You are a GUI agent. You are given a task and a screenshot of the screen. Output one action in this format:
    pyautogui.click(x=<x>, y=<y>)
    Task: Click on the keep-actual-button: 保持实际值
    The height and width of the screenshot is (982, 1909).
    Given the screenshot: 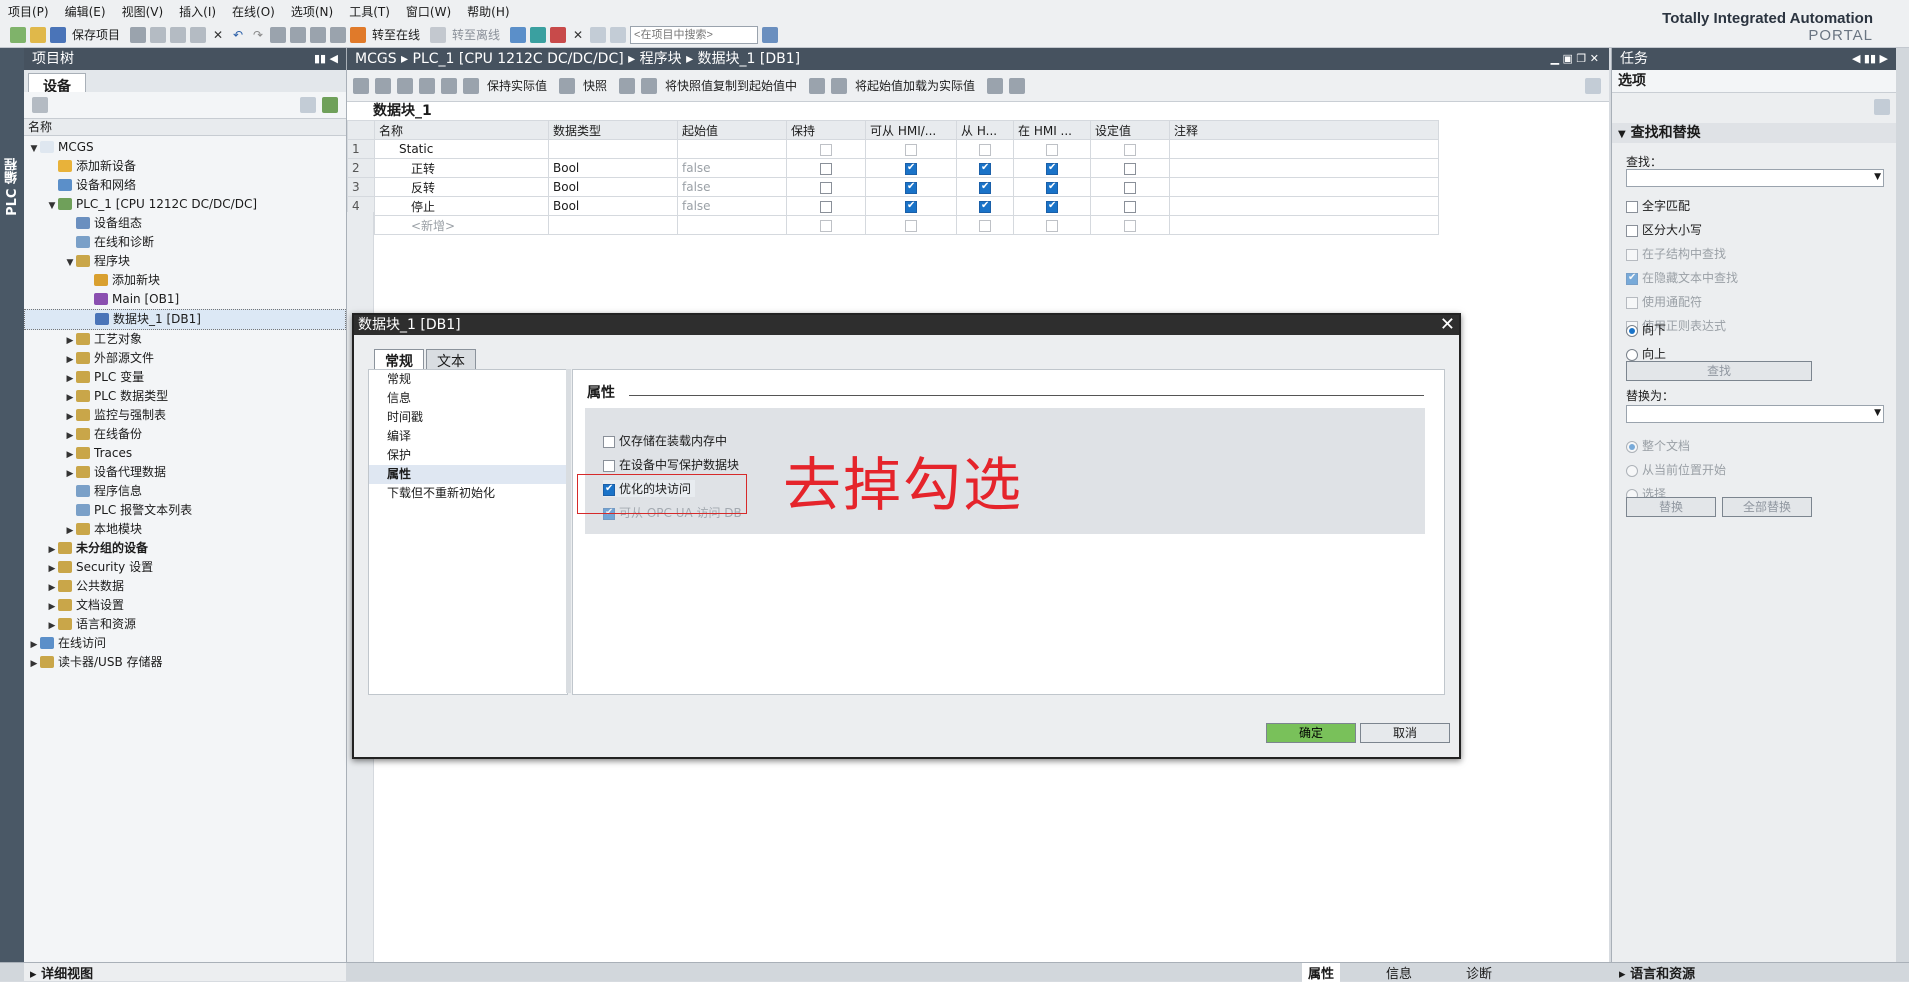 What is the action you would take?
    pyautogui.click(x=517, y=85)
    